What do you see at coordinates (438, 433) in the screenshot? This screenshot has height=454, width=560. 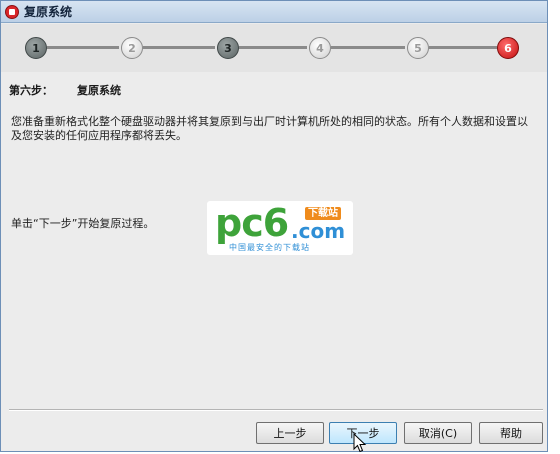 I see `cancel-button: 取消(C)` at bounding box center [438, 433].